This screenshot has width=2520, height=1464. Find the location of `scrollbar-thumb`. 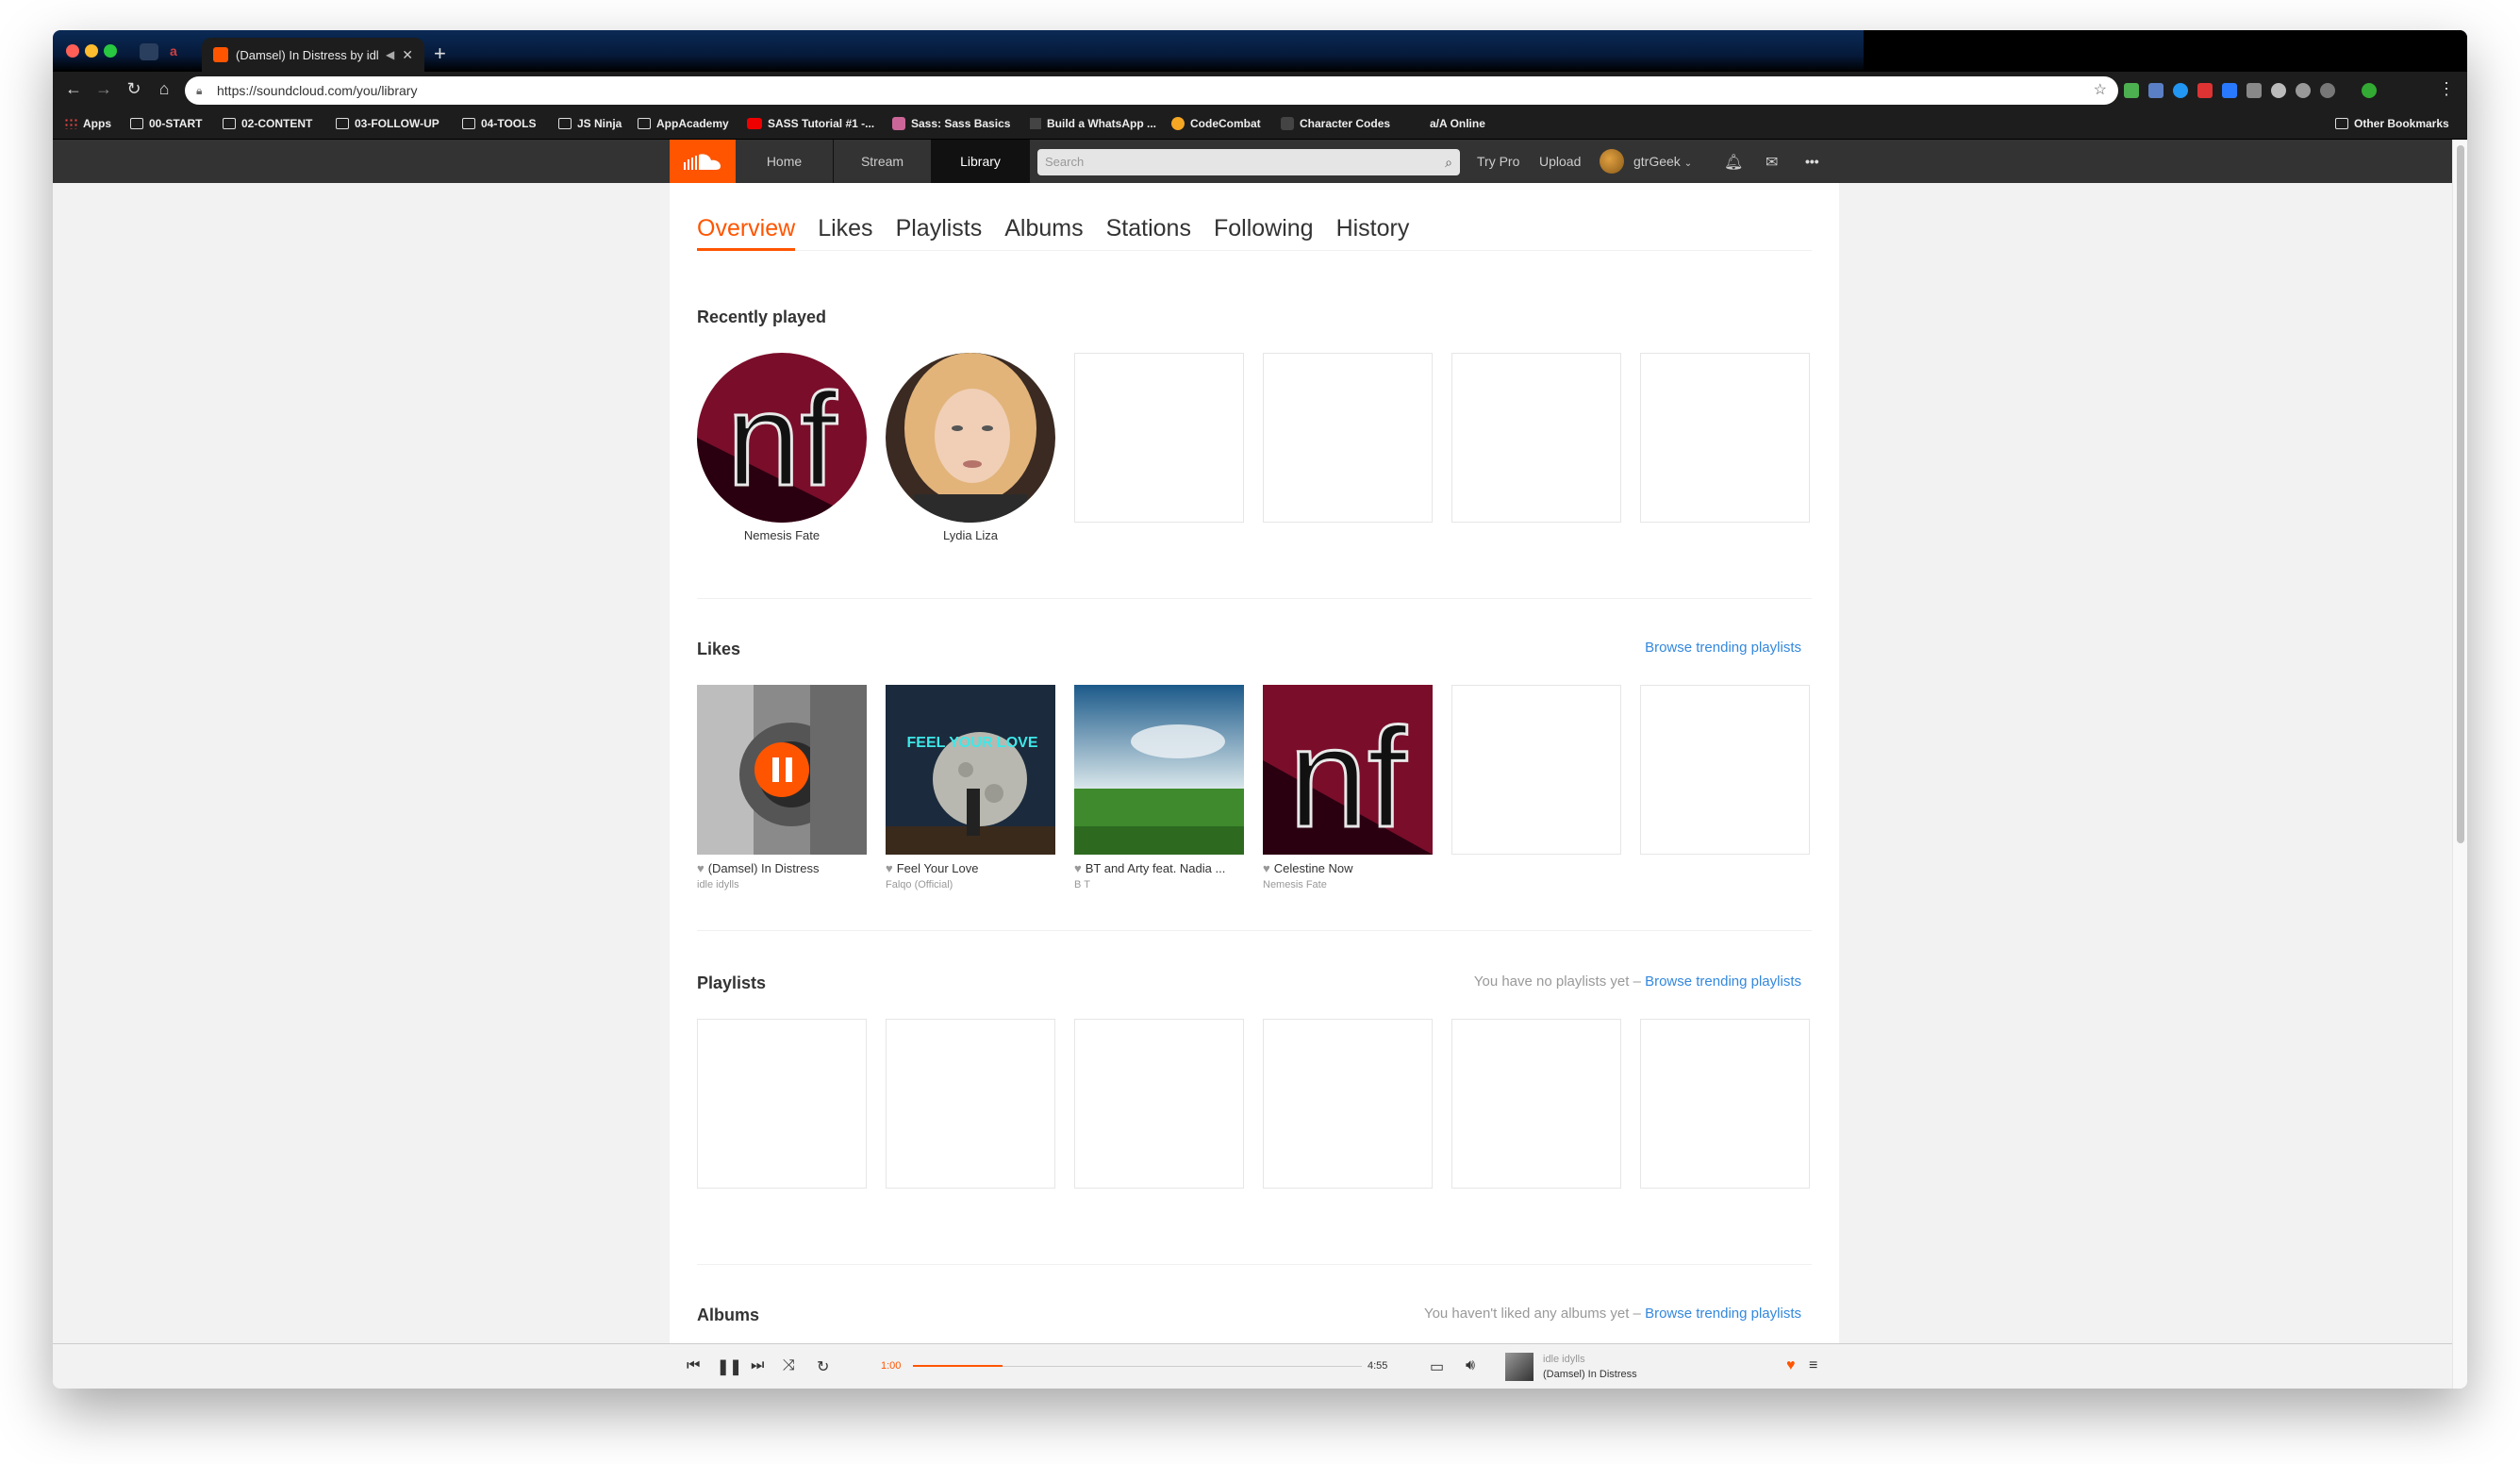

scrollbar-thumb is located at coordinates (2460, 494).